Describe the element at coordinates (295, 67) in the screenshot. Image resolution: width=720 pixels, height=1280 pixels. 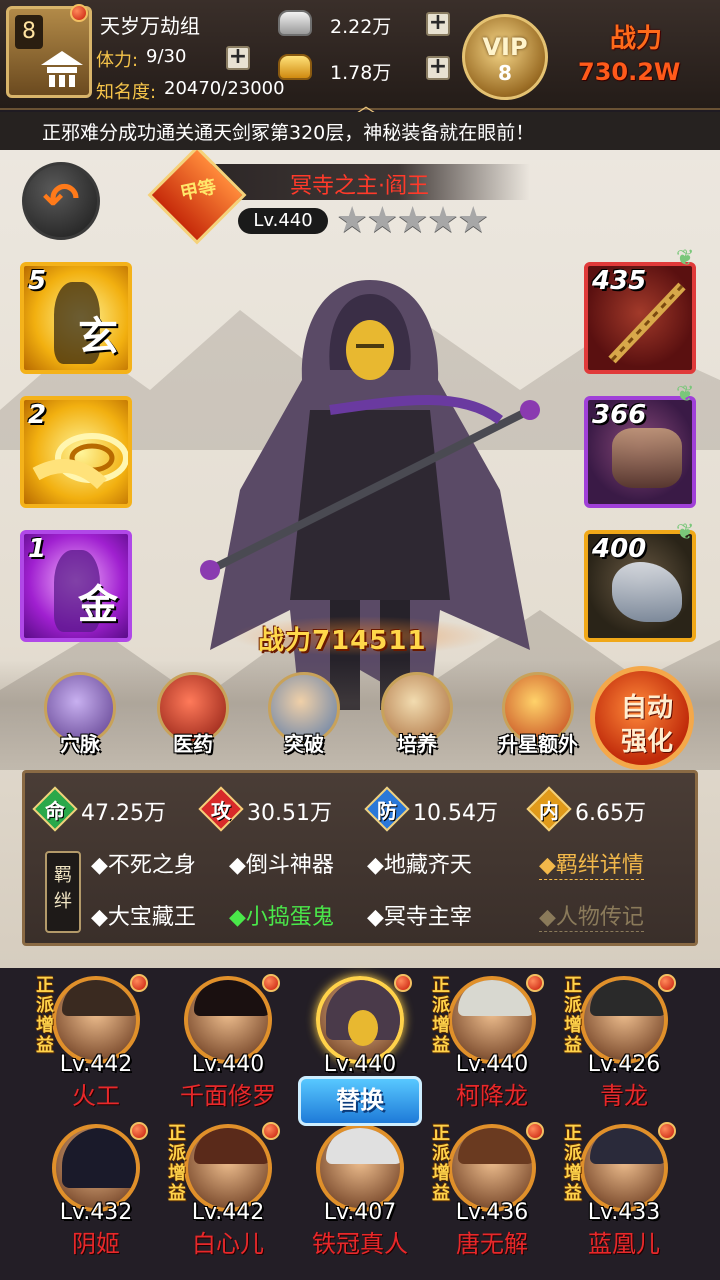
I see `gold-ingot-icon` at that location.